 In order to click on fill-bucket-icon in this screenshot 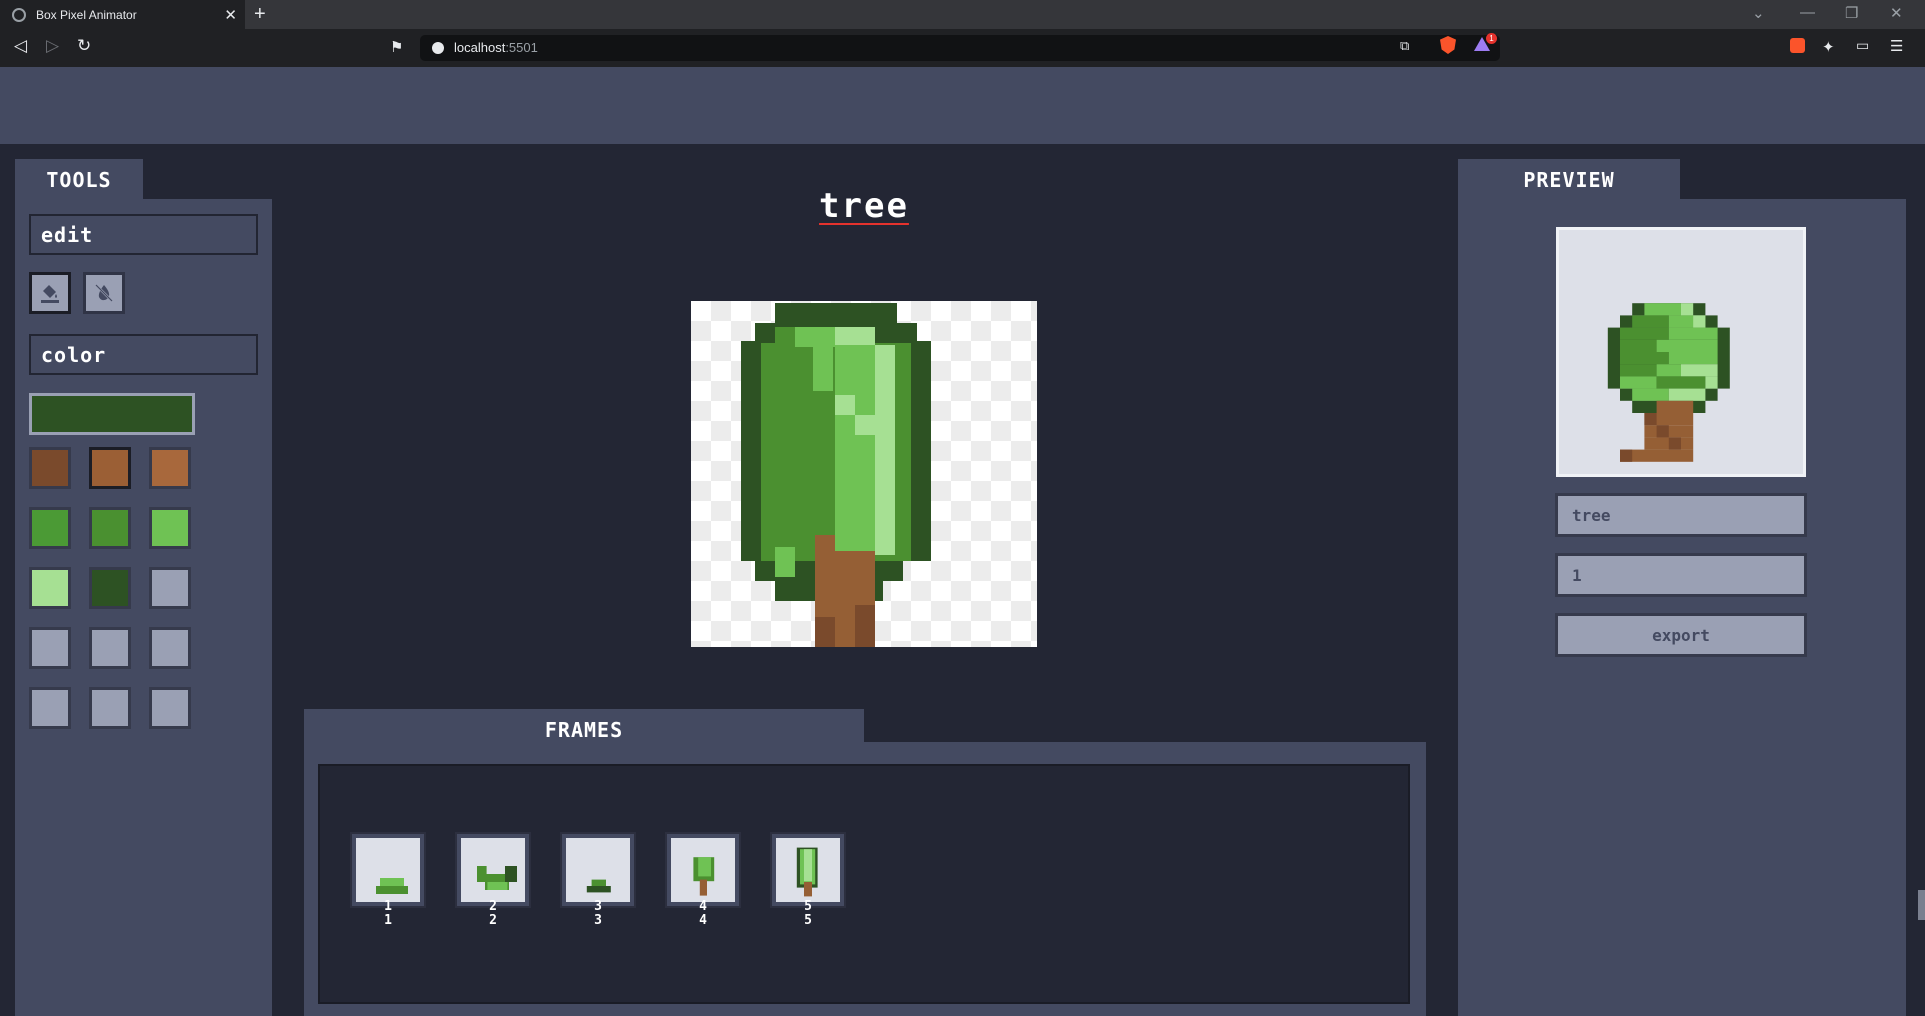, I will do `click(50, 294)`.